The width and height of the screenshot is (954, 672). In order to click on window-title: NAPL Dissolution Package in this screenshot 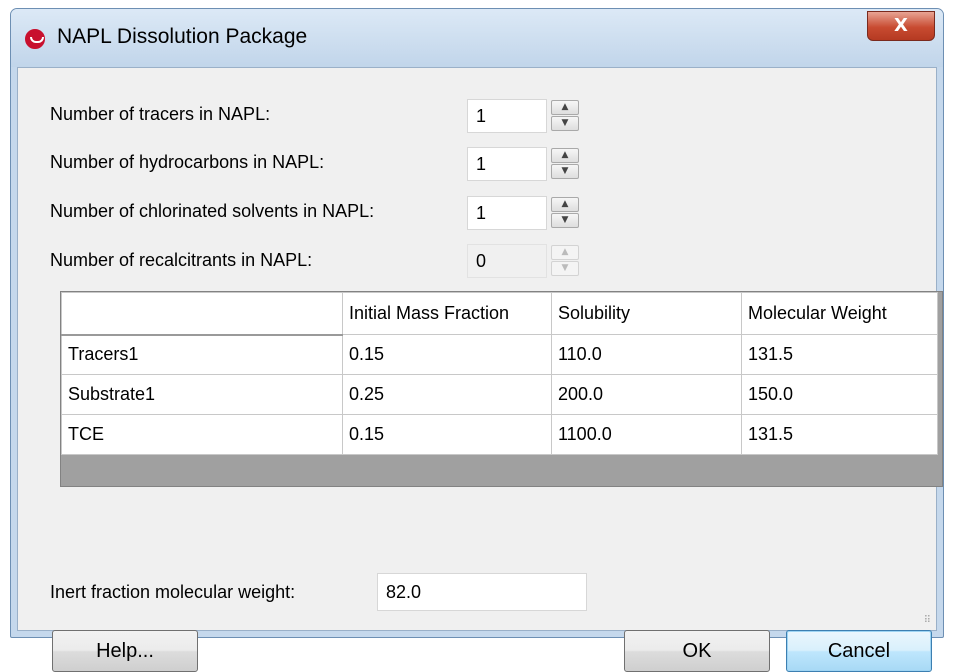, I will do `click(182, 36)`.